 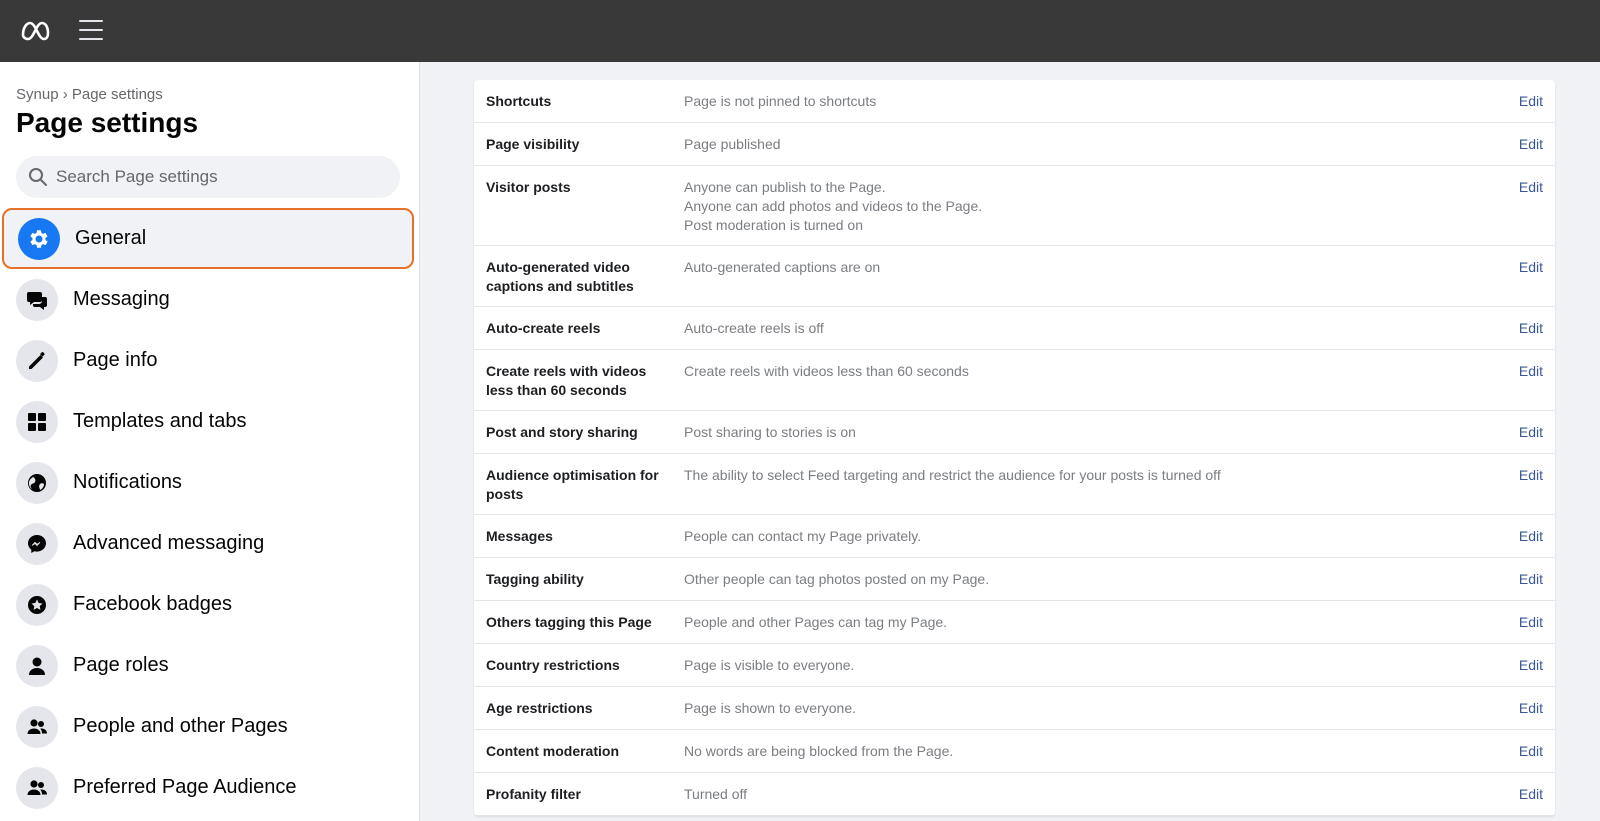 I want to click on settings-row-value: Page published, so click(x=1074, y=144).